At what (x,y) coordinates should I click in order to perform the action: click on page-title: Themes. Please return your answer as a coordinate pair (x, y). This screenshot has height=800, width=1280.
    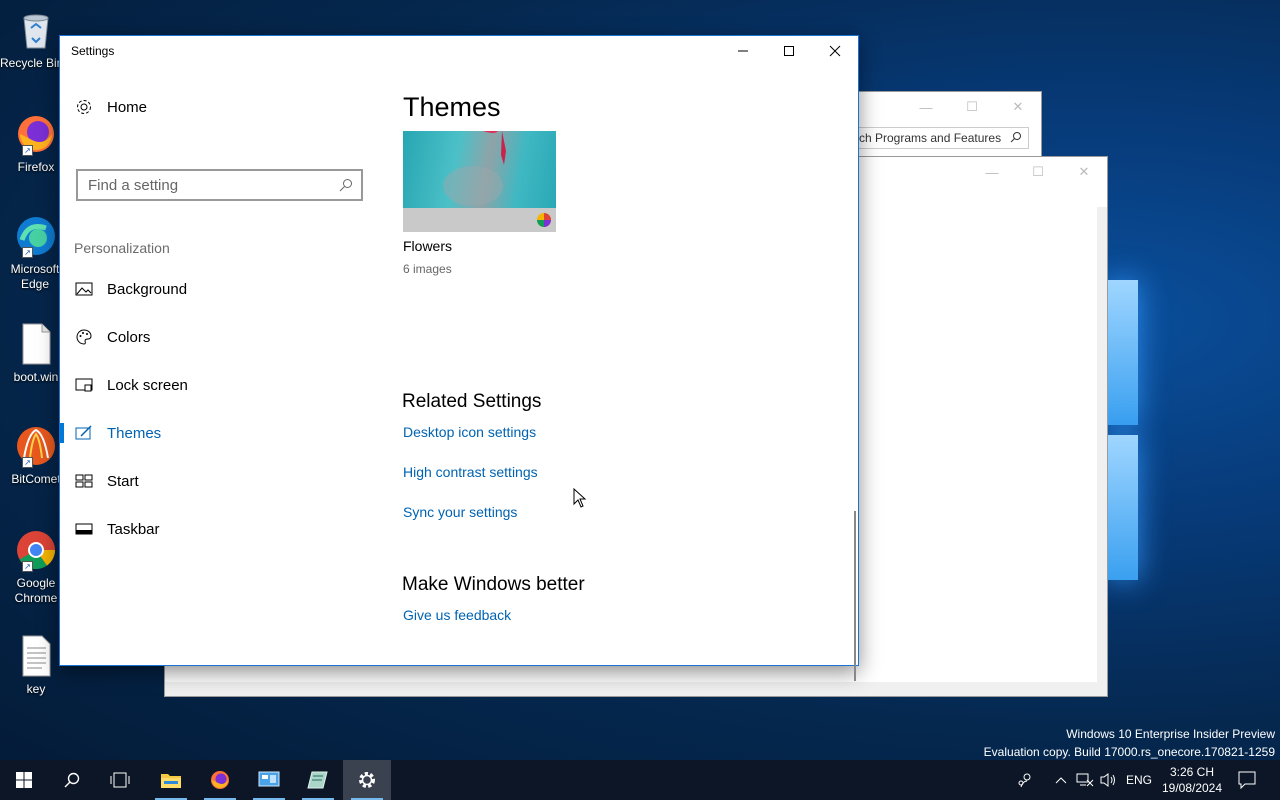
    Looking at the image, I should click on (452, 107).